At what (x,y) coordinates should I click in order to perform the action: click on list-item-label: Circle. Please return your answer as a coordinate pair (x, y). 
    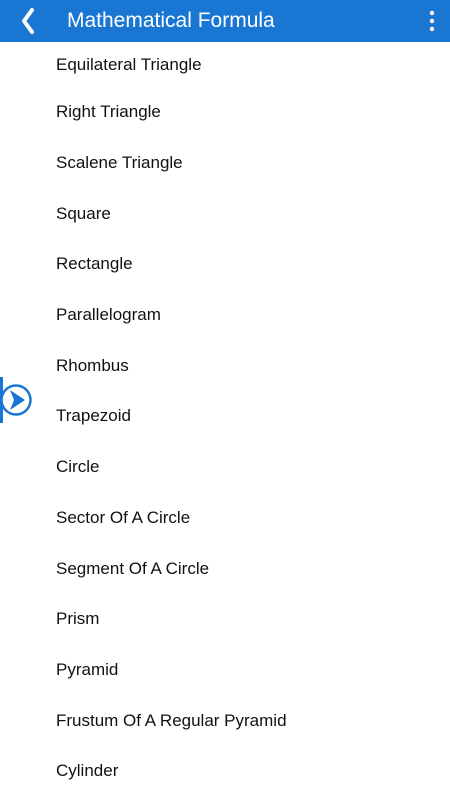
    Looking at the image, I should click on (78, 467).